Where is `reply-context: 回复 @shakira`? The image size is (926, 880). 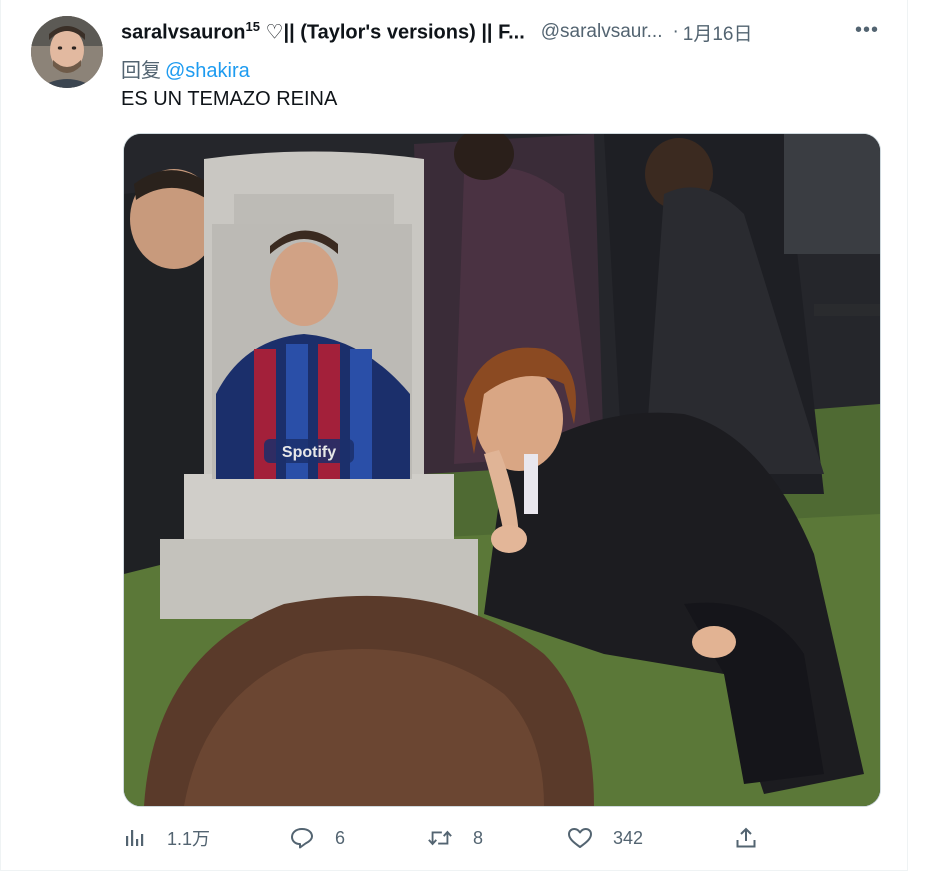
reply-context: 回复 @shakira is located at coordinates (185, 68).